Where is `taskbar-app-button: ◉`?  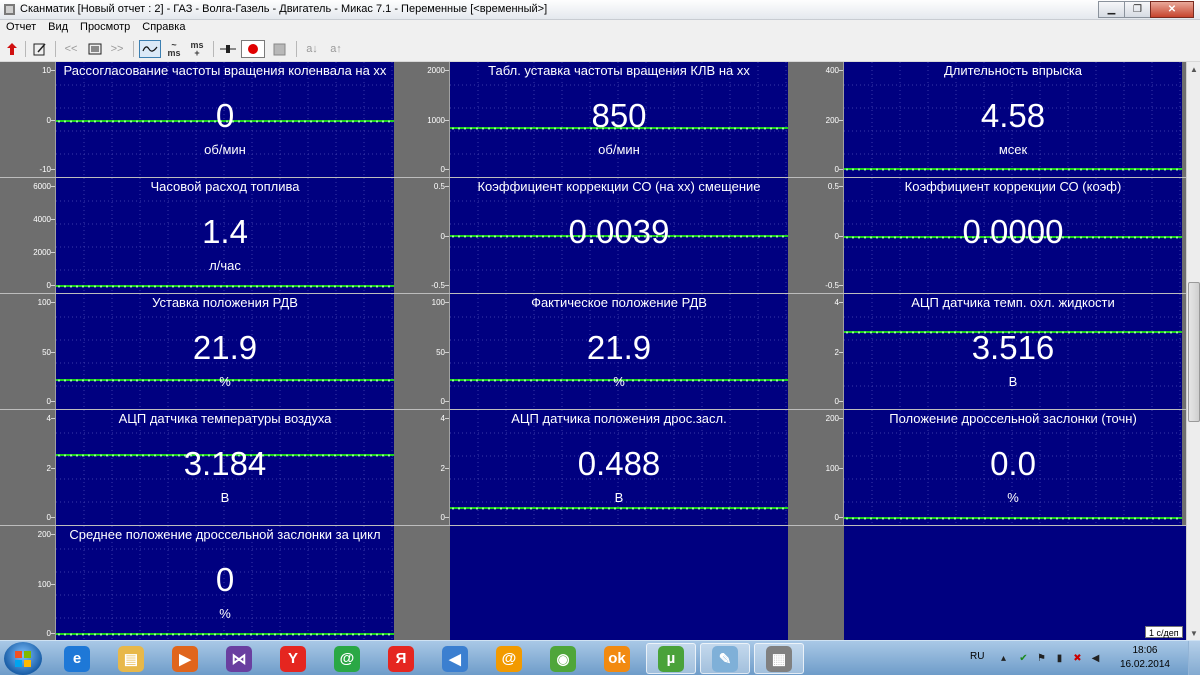
taskbar-app-button: ◉ is located at coordinates (563, 658).